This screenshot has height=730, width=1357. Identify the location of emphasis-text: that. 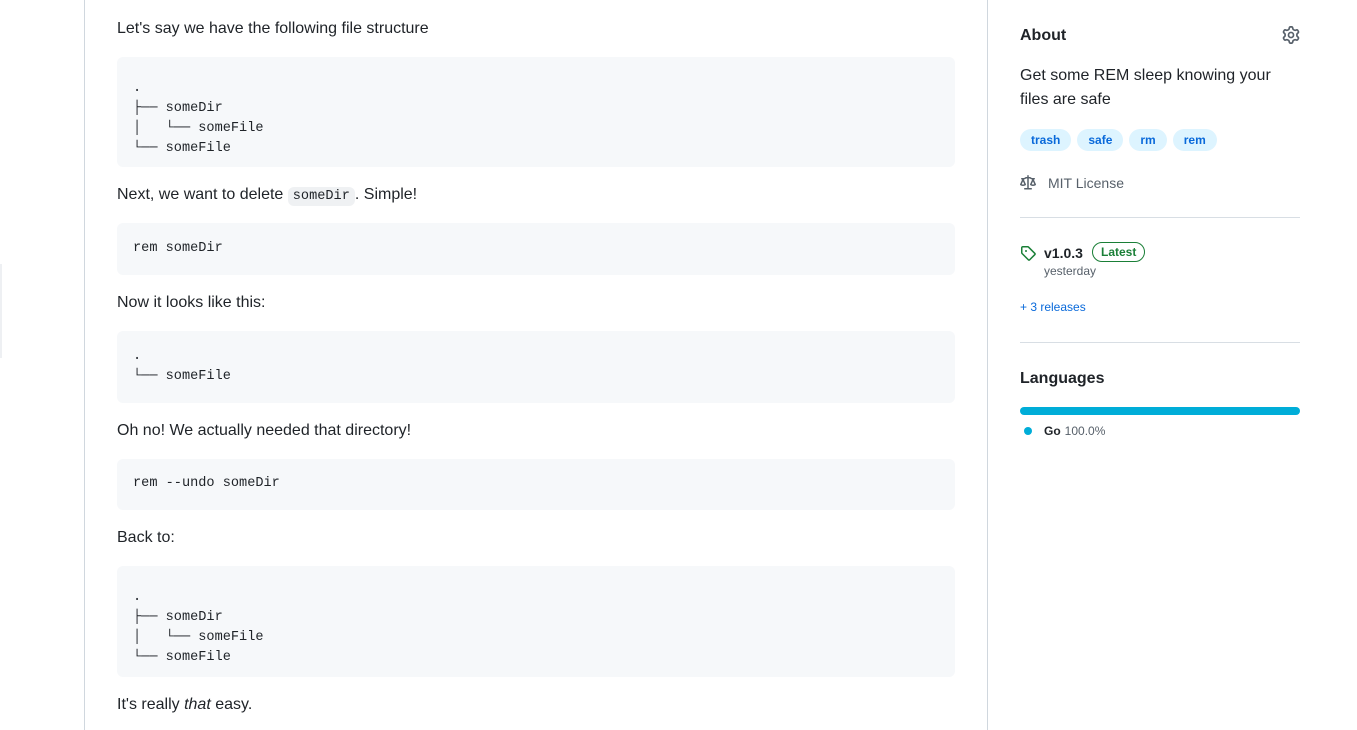
(197, 704).